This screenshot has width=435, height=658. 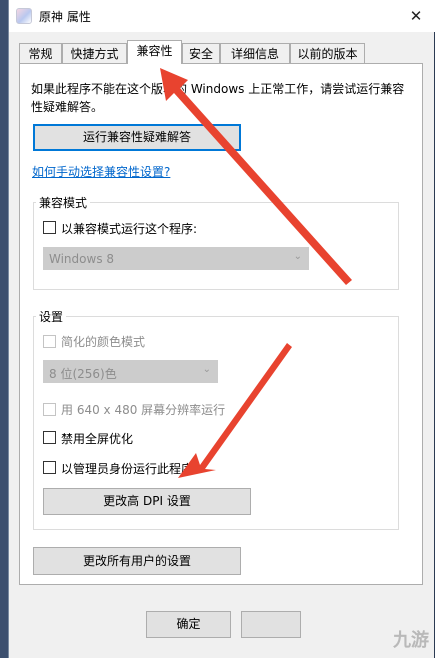 What do you see at coordinates (411, 640) in the screenshot?
I see `watermark-logo: 九游` at bounding box center [411, 640].